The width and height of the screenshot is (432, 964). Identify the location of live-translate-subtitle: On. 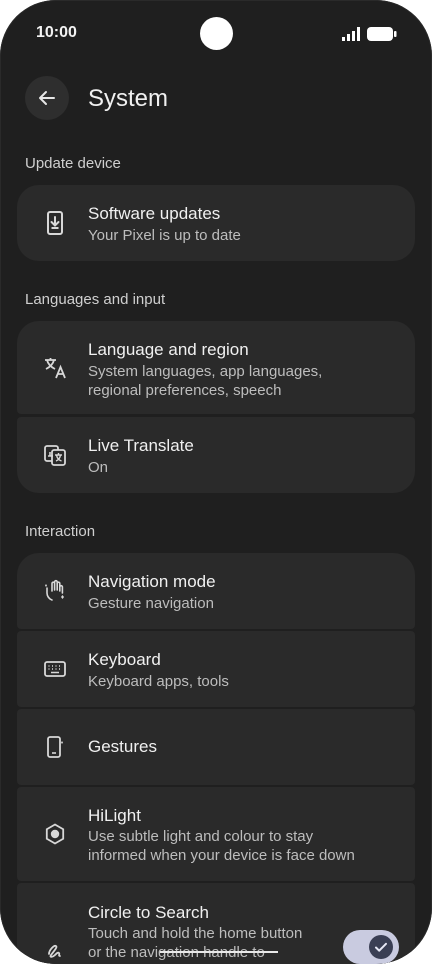
(98, 467).